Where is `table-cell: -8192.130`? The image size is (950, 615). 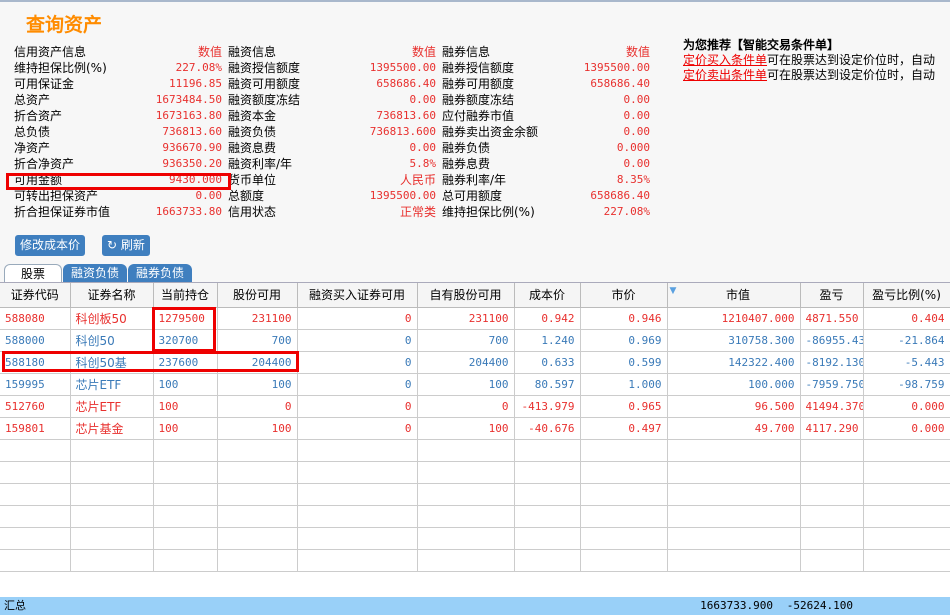 table-cell: -8192.130 is located at coordinates (832, 362).